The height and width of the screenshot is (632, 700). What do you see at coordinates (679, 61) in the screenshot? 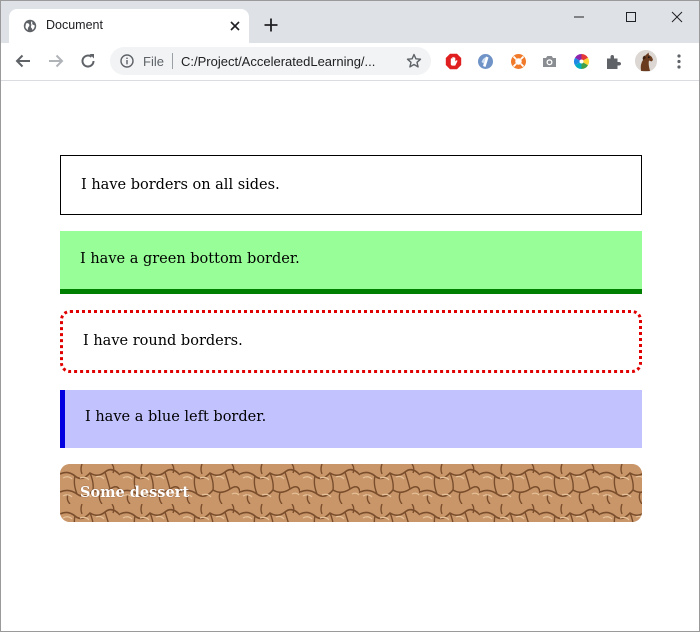
I see `menu-dots-icon` at bounding box center [679, 61].